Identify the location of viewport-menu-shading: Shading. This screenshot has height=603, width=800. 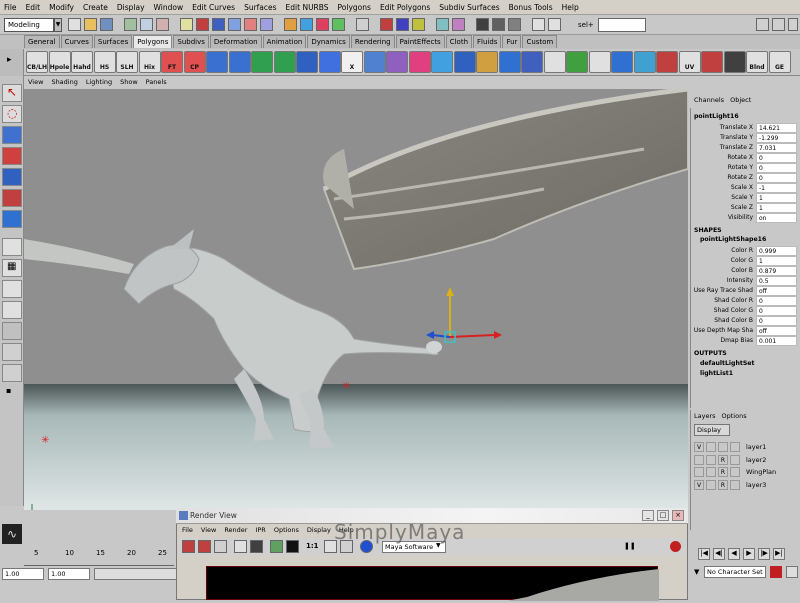
(64, 83).